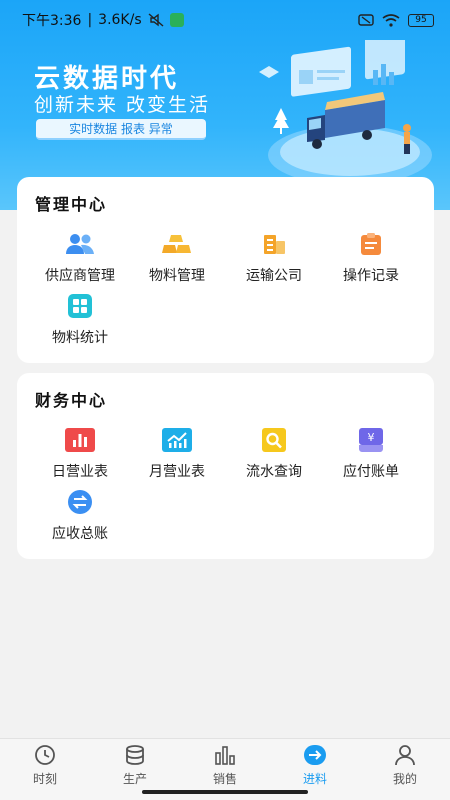 The height and width of the screenshot is (800, 450). Describe the element at coordinates (274, 244) in the screenshot. I see `building-icon` at that location.